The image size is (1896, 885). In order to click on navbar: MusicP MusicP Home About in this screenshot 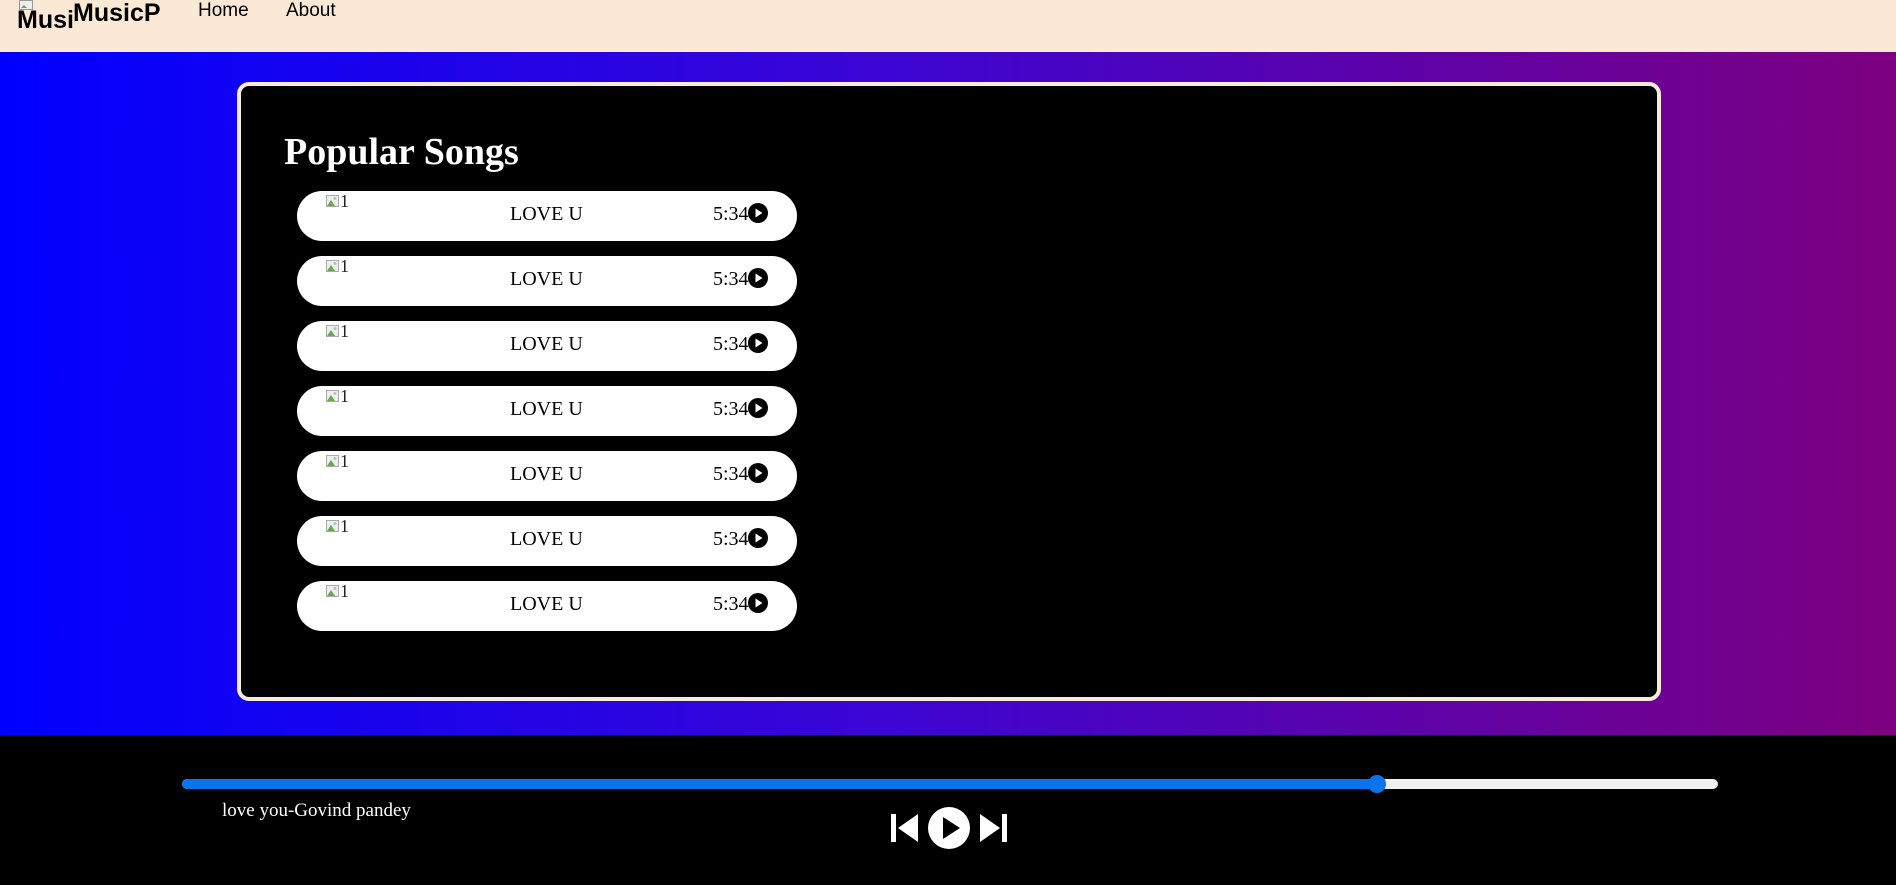, I will do `click(948, 26)`.